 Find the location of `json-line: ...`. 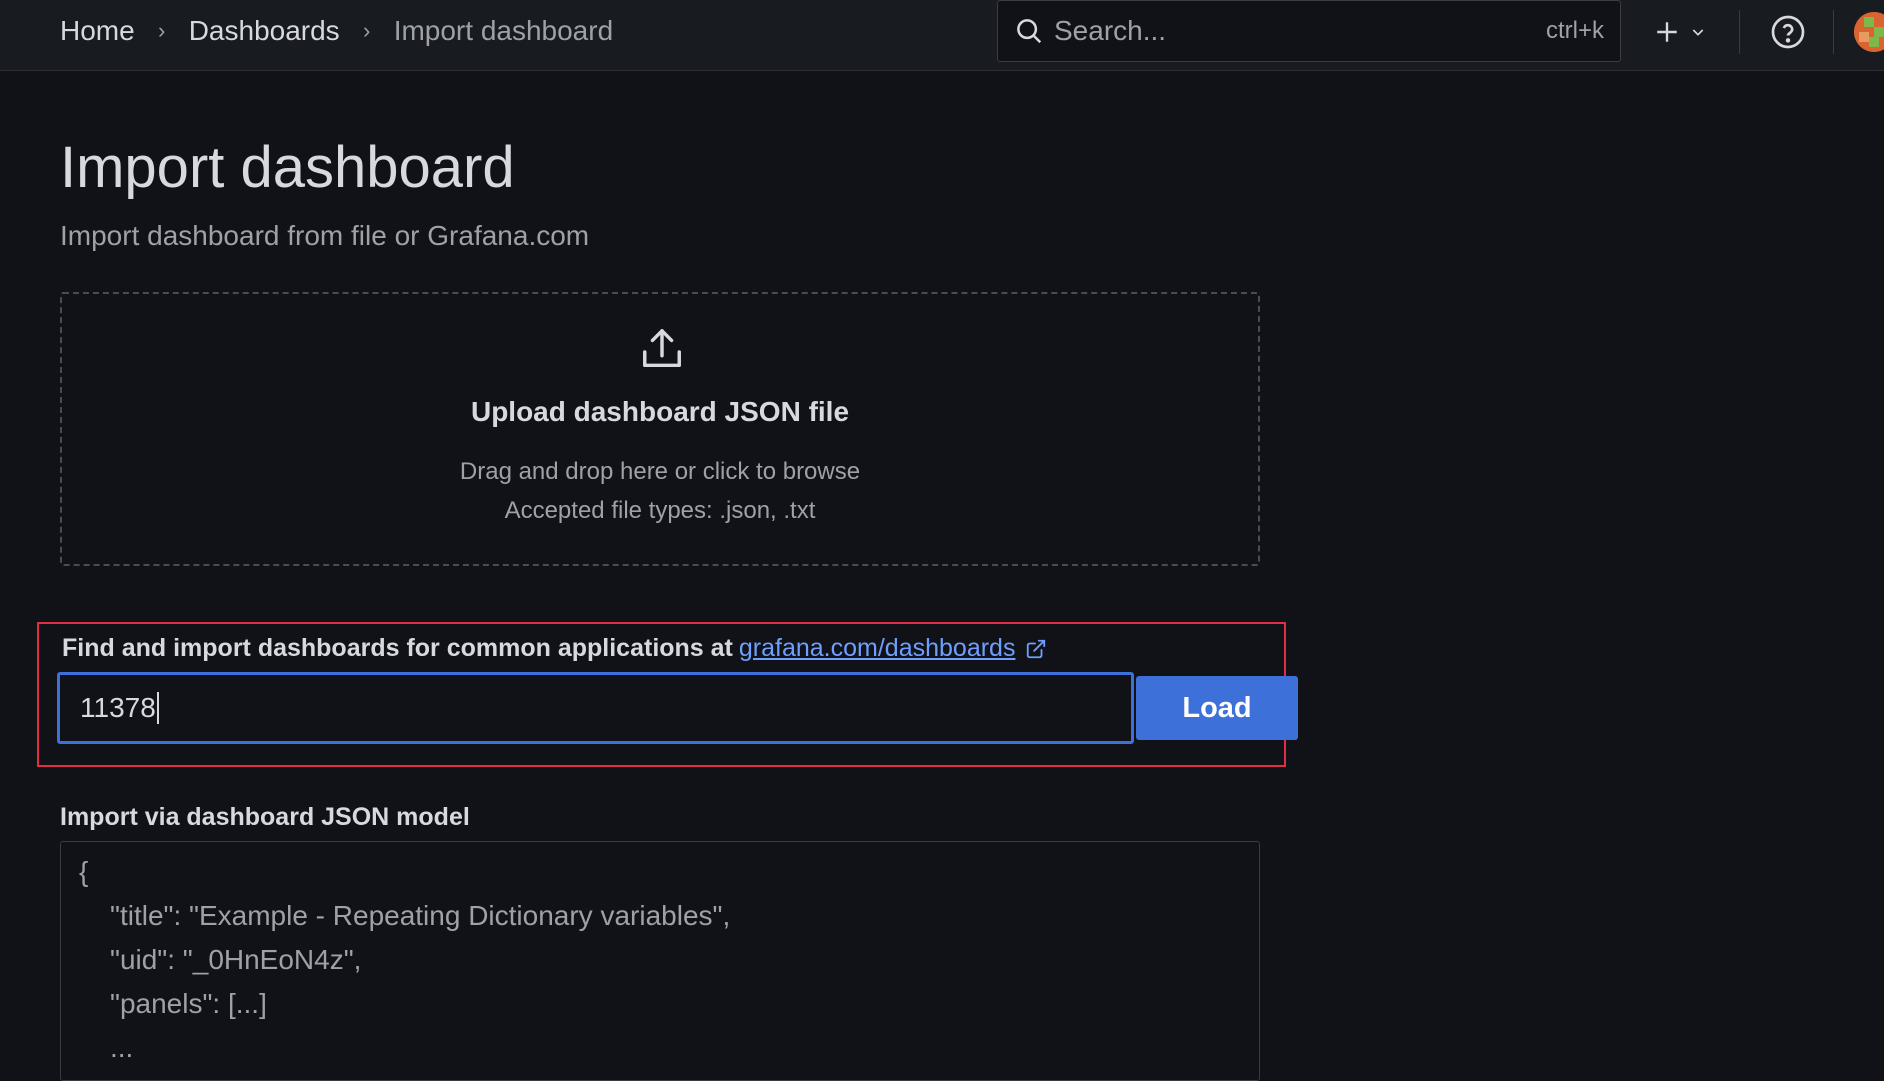

json-line: ... is located at coordinates (122, 1047).